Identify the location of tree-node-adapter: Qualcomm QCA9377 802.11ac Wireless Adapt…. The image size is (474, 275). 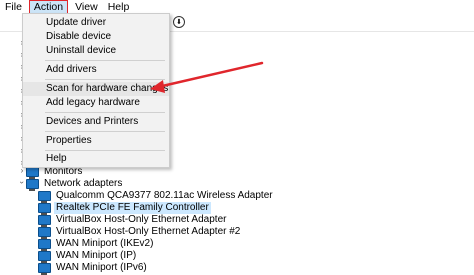
(155, 196).